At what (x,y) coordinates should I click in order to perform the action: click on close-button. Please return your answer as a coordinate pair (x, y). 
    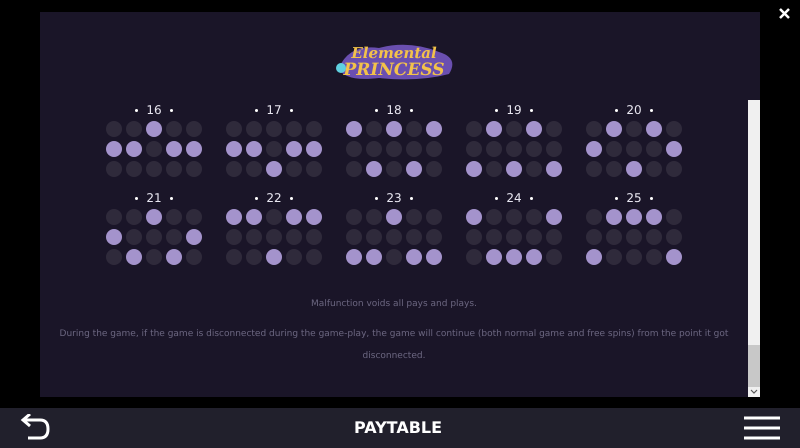
    Looking at the image, I should click on (784, 13).